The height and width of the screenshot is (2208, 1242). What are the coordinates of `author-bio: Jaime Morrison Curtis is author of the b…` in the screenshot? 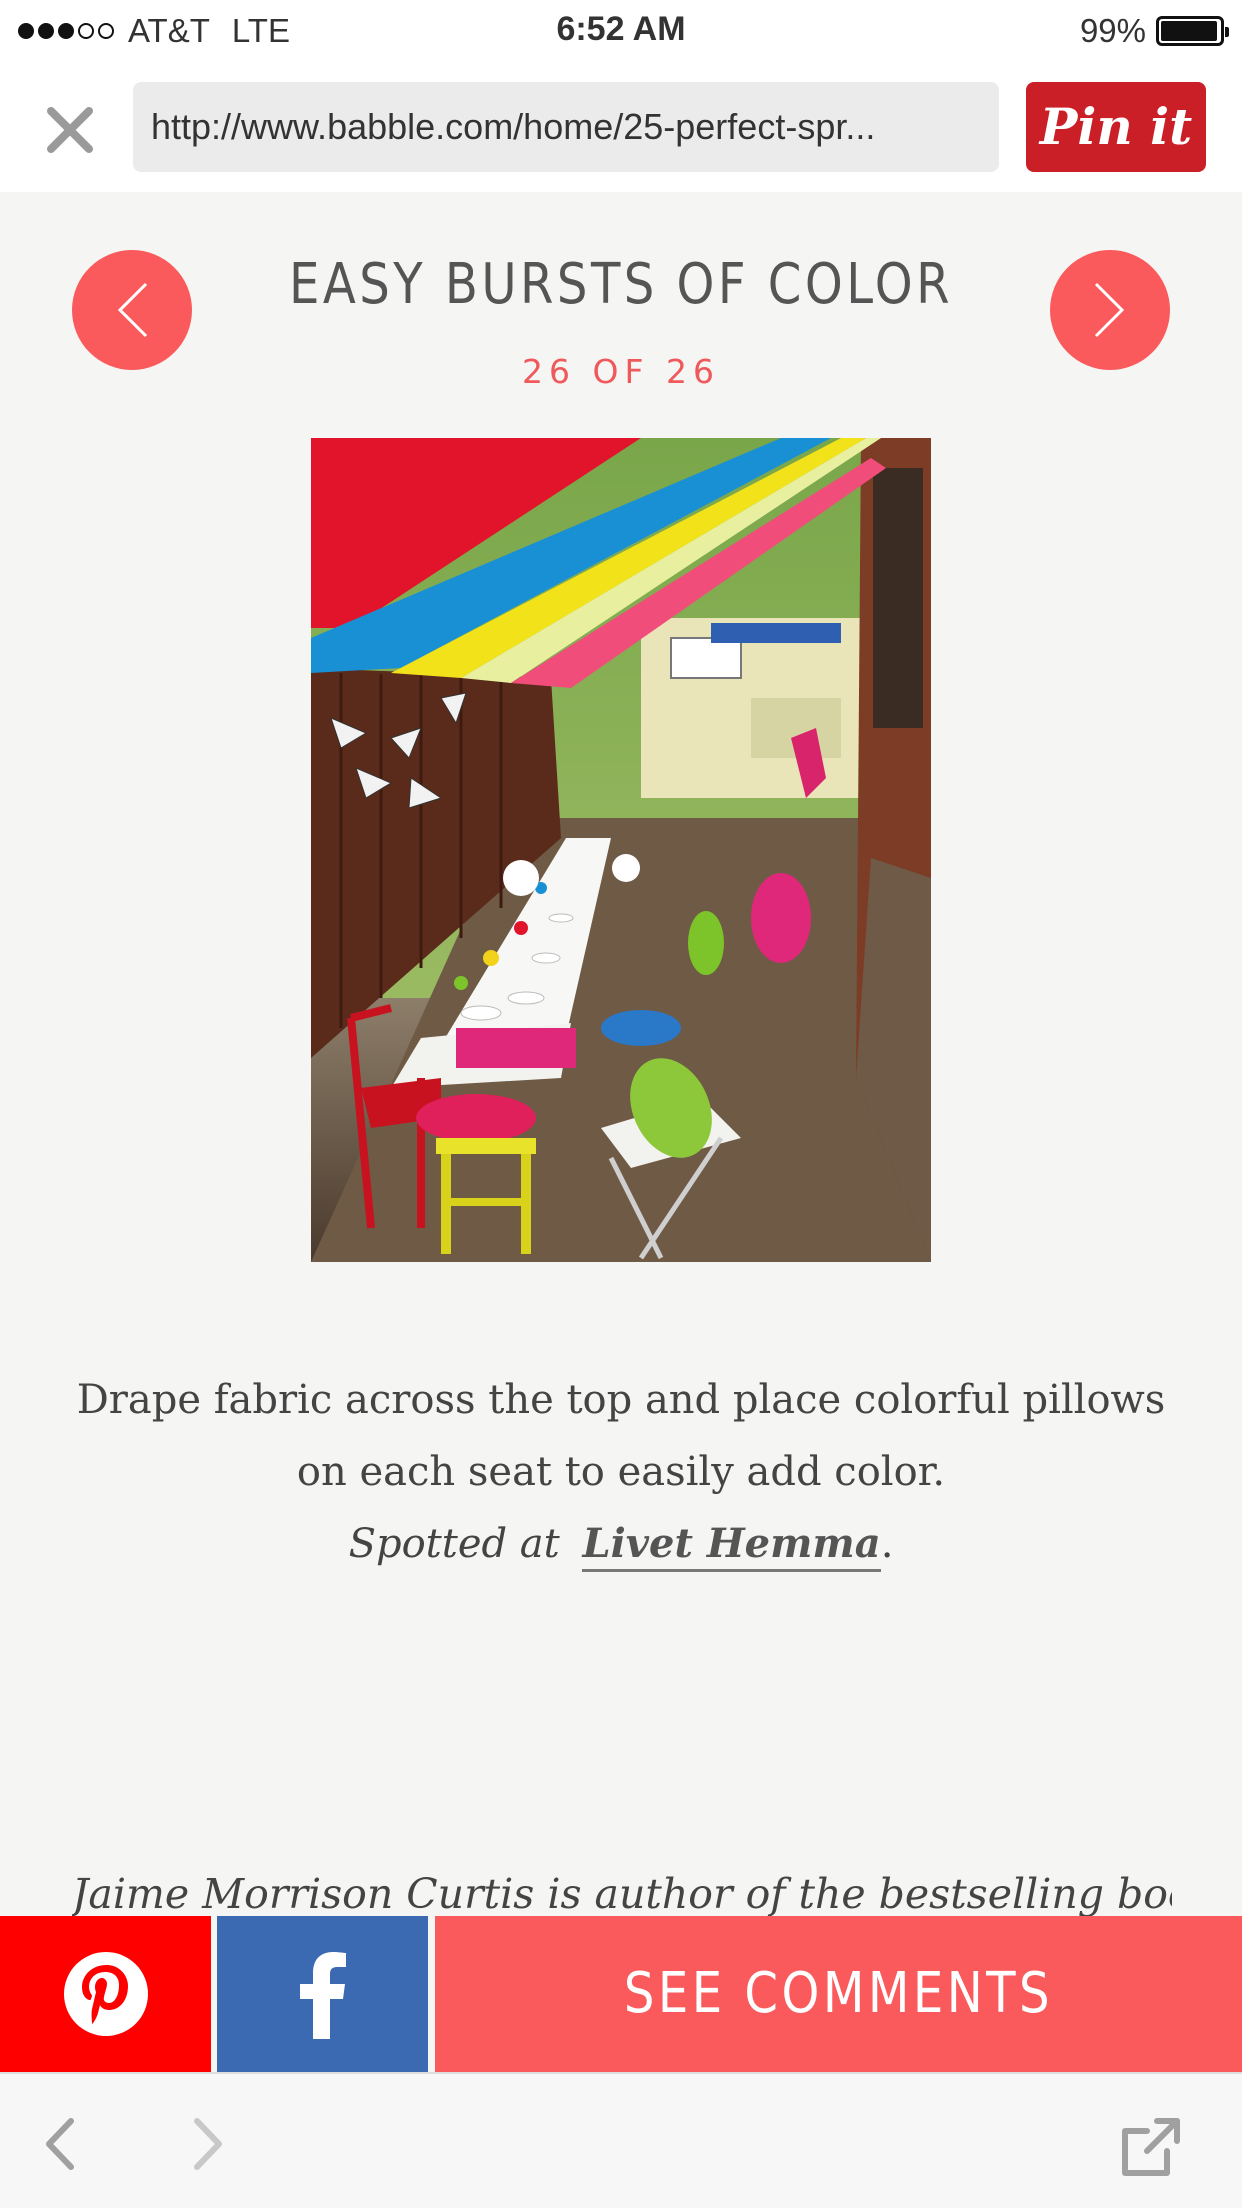 It's located at (622, 1894).